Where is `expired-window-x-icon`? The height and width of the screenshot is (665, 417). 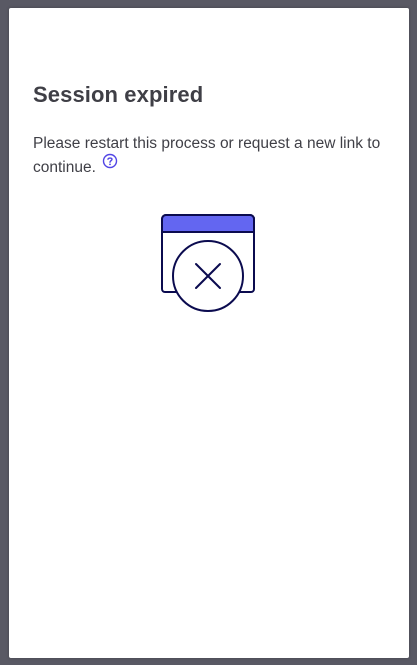 expired-window-x-icon is located at coordinates (210, 267).